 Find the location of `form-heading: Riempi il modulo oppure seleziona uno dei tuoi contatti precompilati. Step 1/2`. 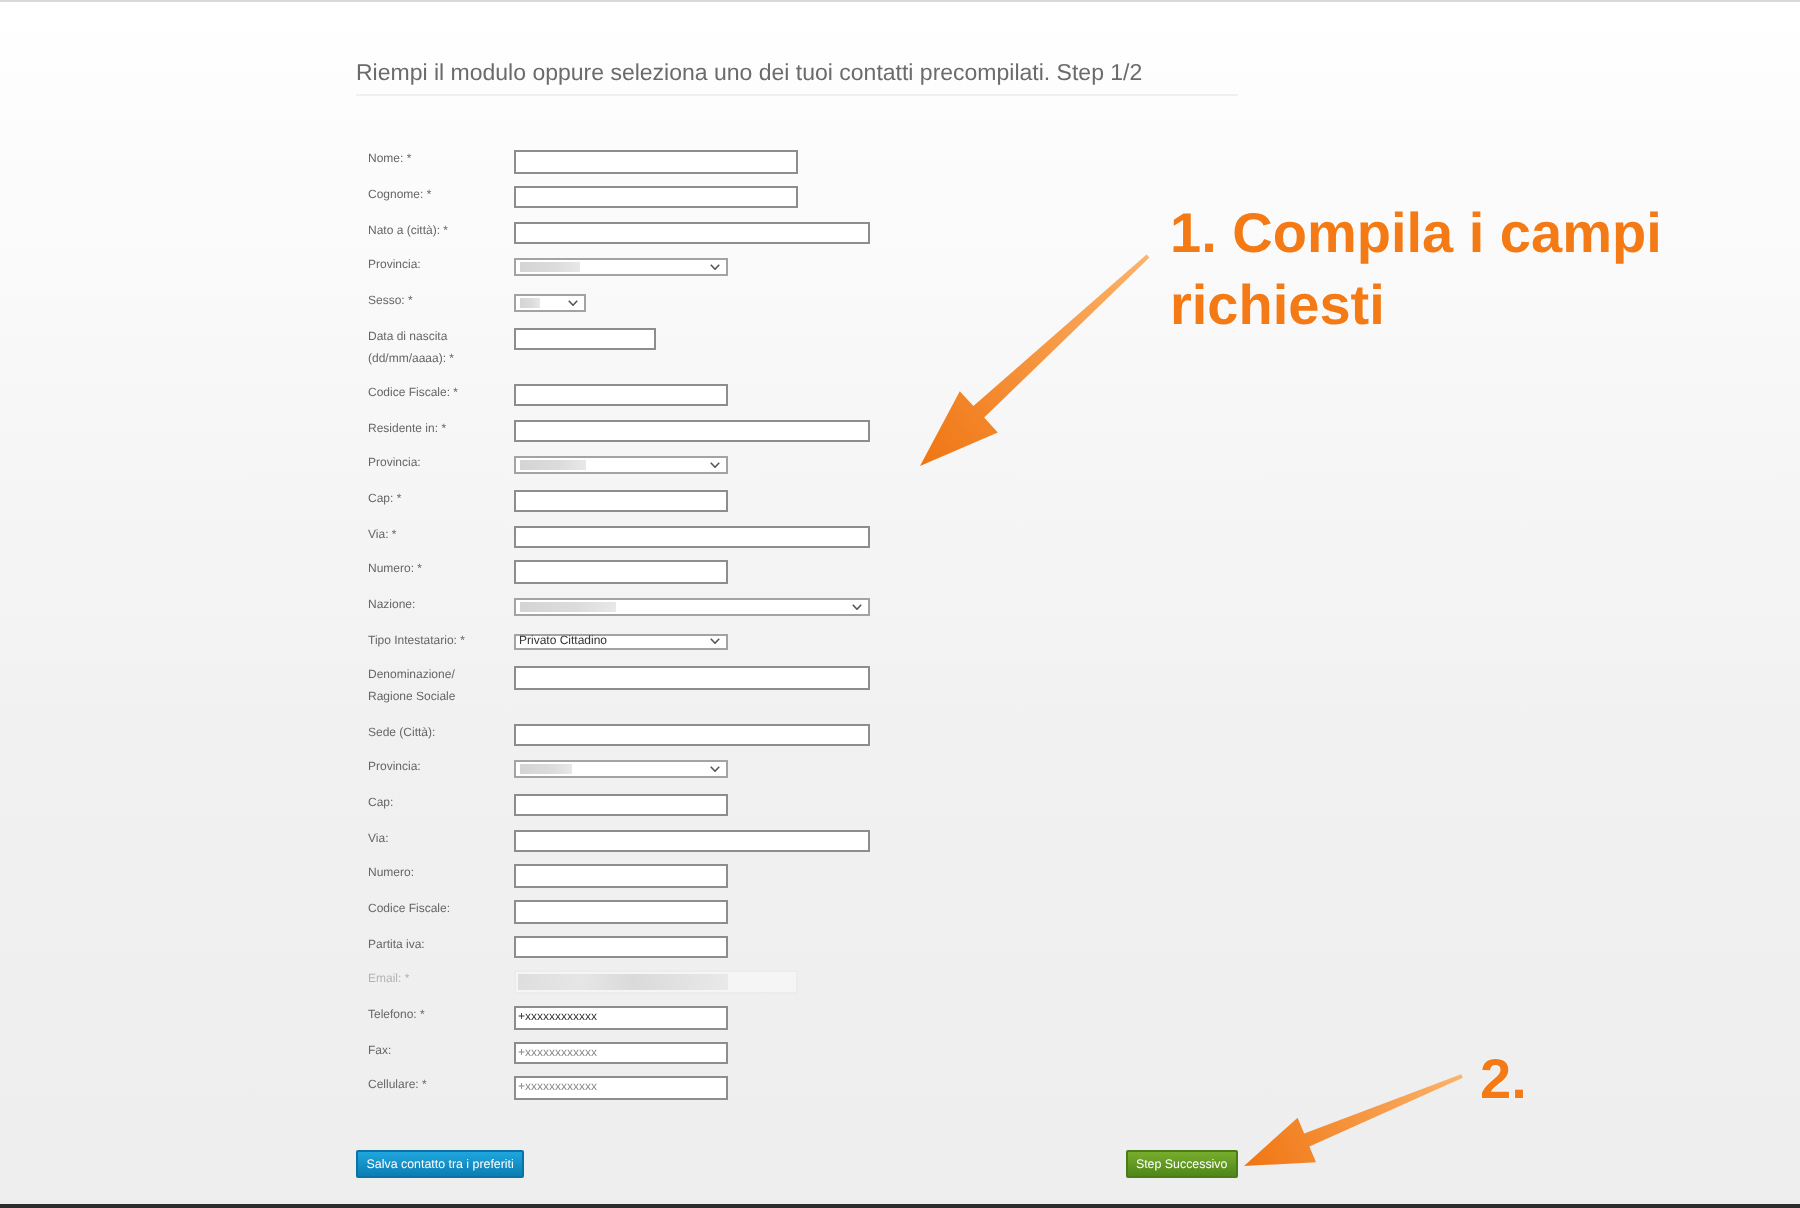

form-heading: Riempi il modulo oppure seleziona uno dei tuoi contatti precompilati. Step 1/2 is located at coordinates (797, 78).